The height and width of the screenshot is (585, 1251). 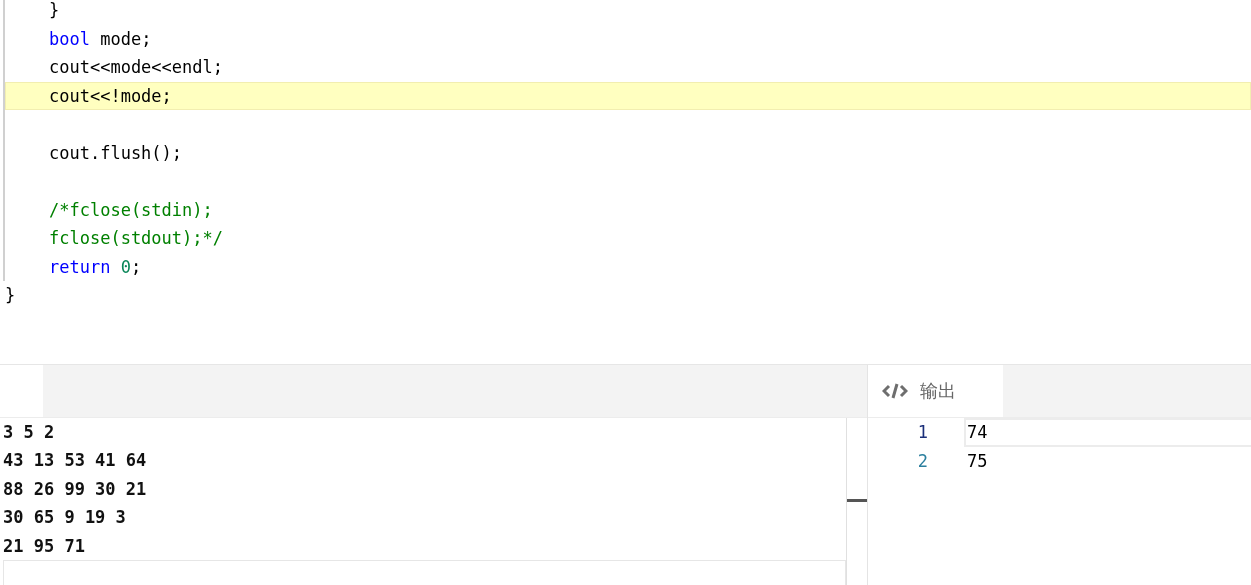 What do you see at coordinates (424, 572) in the screenshot?
I see `input-field` at bounding box center [424, 572].